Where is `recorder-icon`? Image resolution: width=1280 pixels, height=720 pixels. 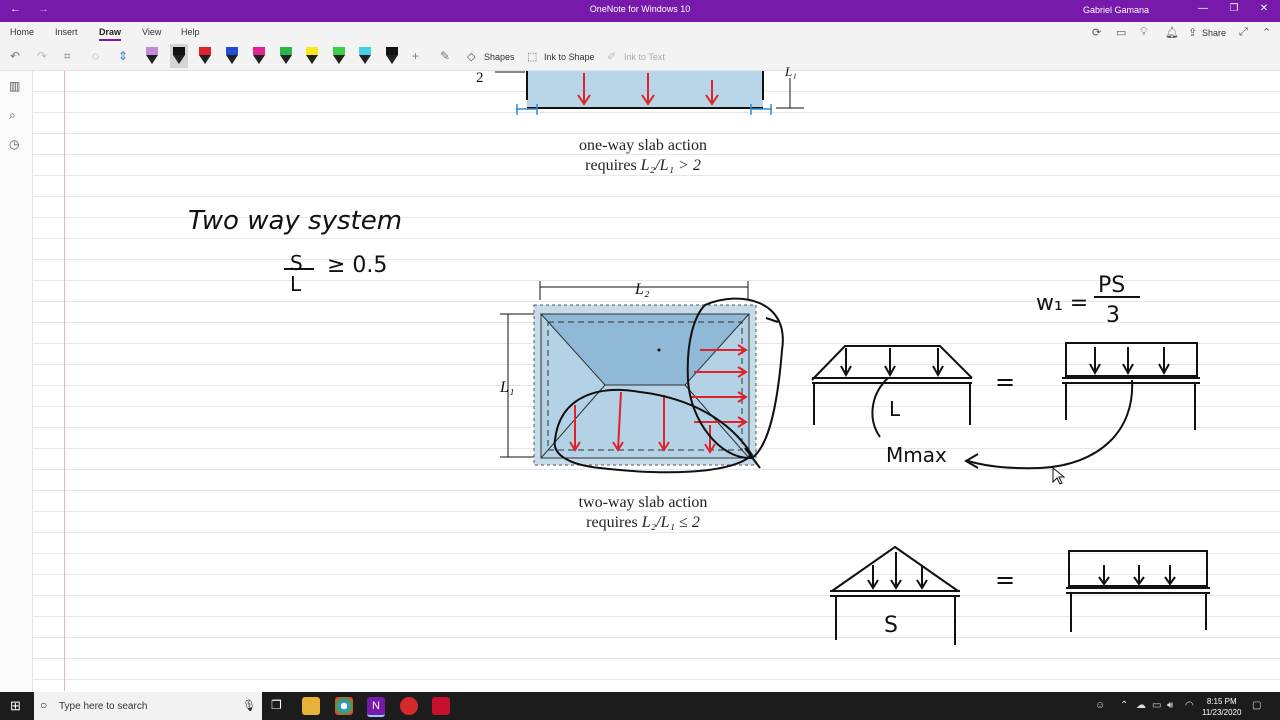 recorder-icon is located at coordinates (409, 706).